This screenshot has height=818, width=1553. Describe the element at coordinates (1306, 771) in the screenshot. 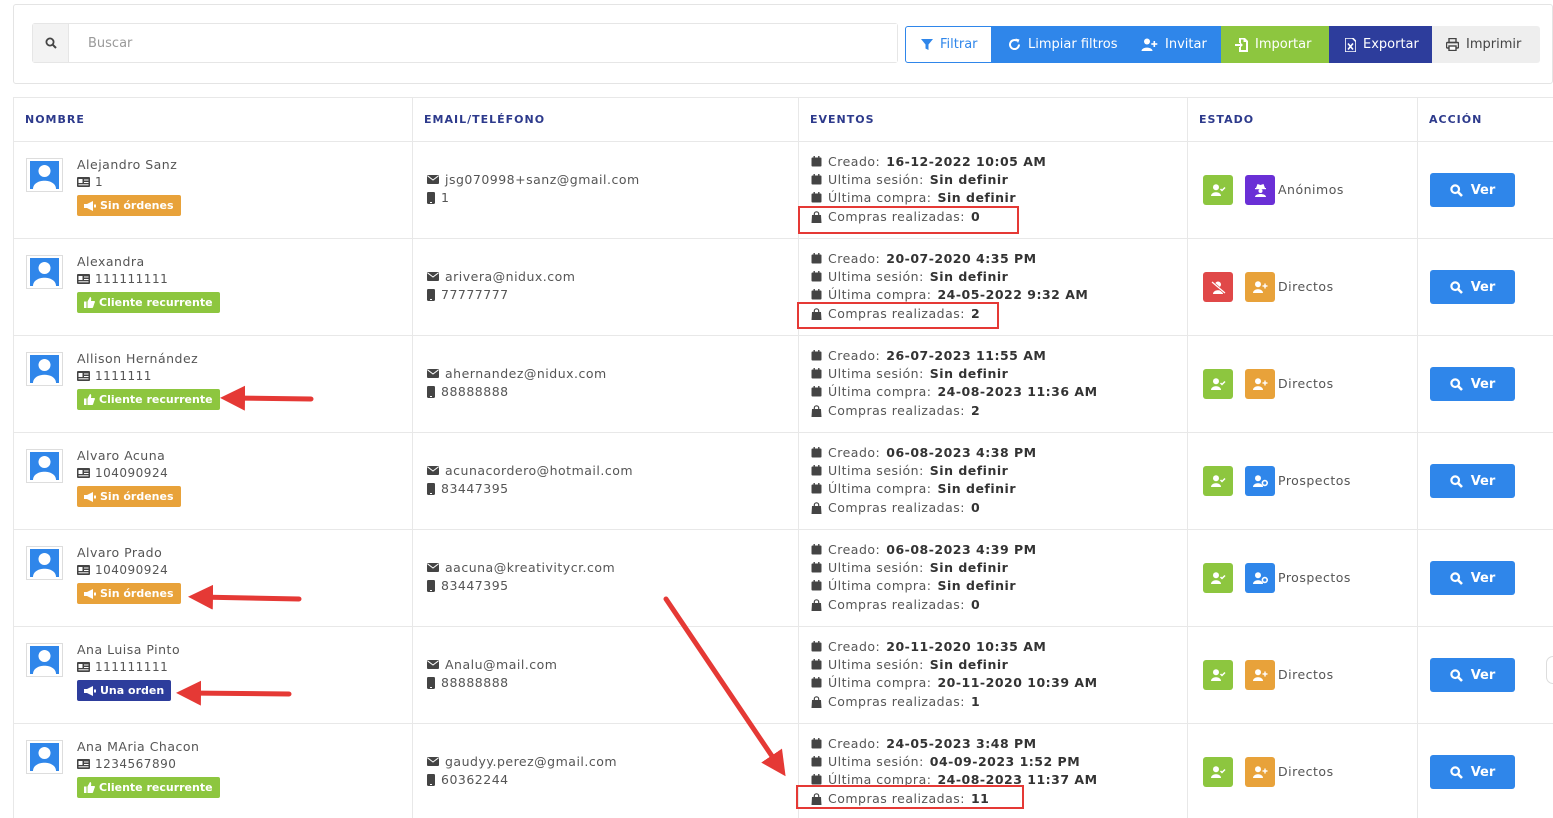

I see `segment-label: Directos` at that location.